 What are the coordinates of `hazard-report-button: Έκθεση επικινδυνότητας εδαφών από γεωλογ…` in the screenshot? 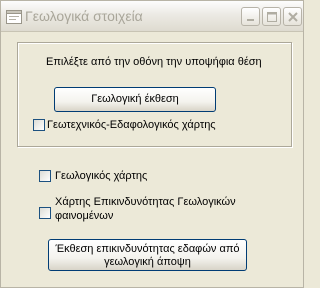 It's located at (147, 255).